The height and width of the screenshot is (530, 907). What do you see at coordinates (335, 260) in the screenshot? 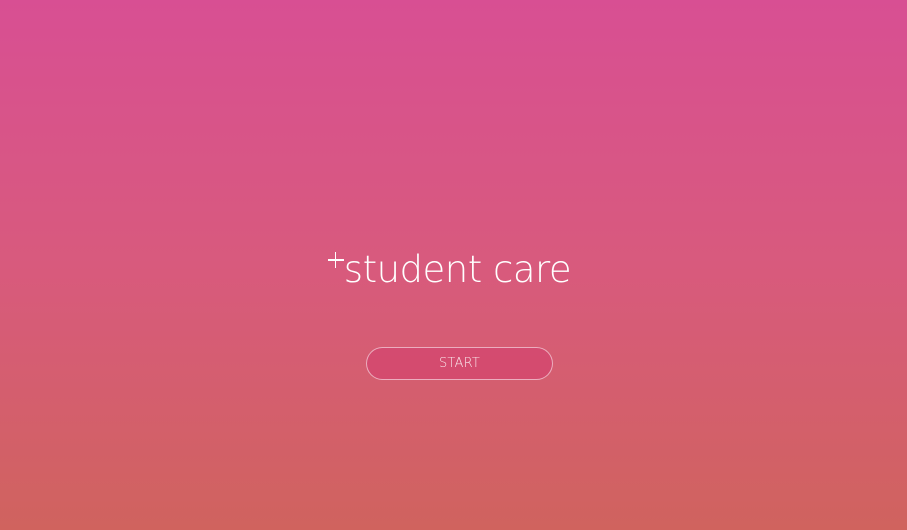
I see `plus-icon` at bounding box center [335, 260].